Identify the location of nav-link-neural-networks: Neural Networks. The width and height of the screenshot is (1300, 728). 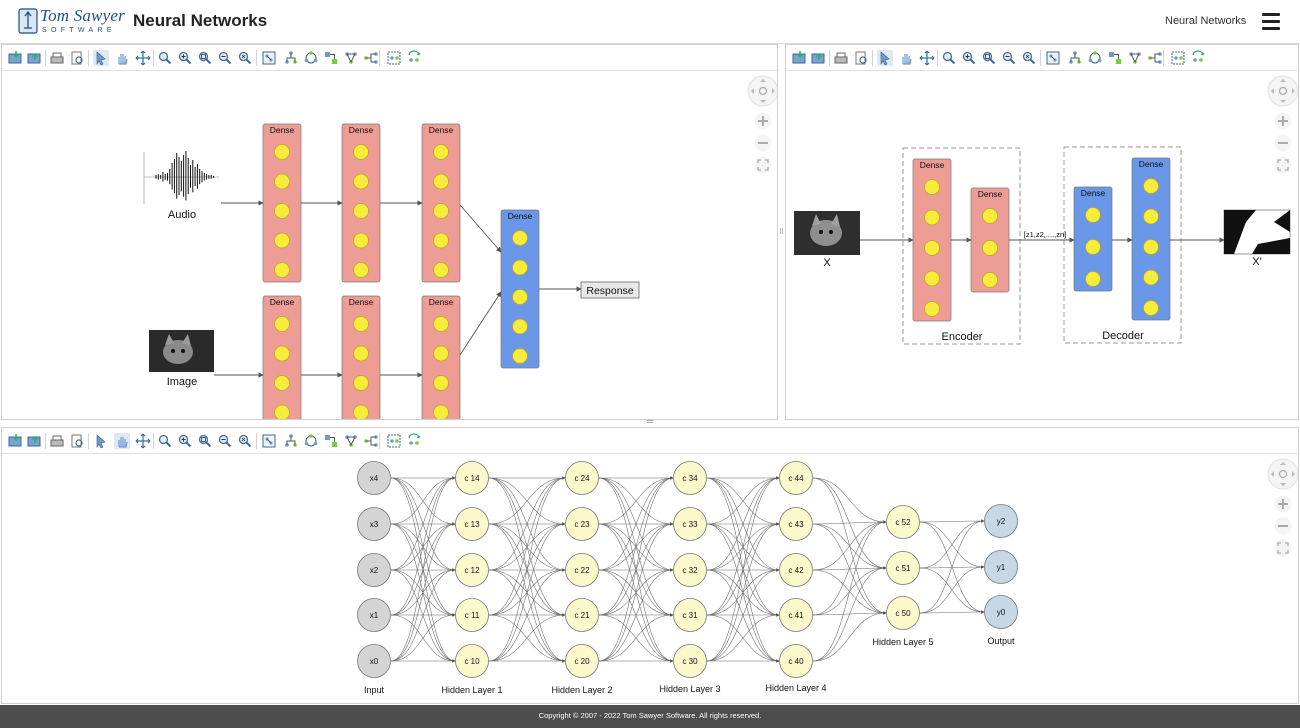
(1205, 21).